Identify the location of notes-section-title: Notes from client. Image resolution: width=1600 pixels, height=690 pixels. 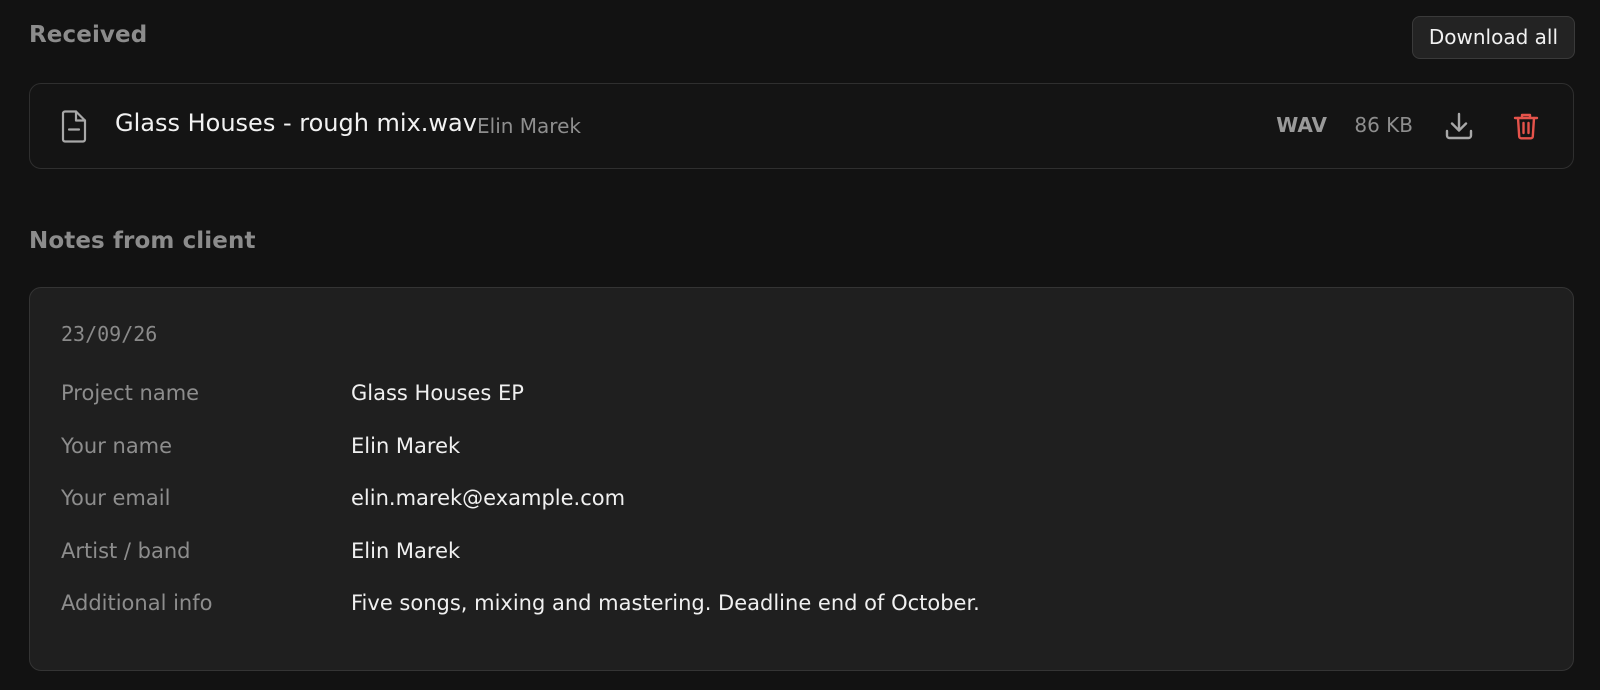
(142, 241).